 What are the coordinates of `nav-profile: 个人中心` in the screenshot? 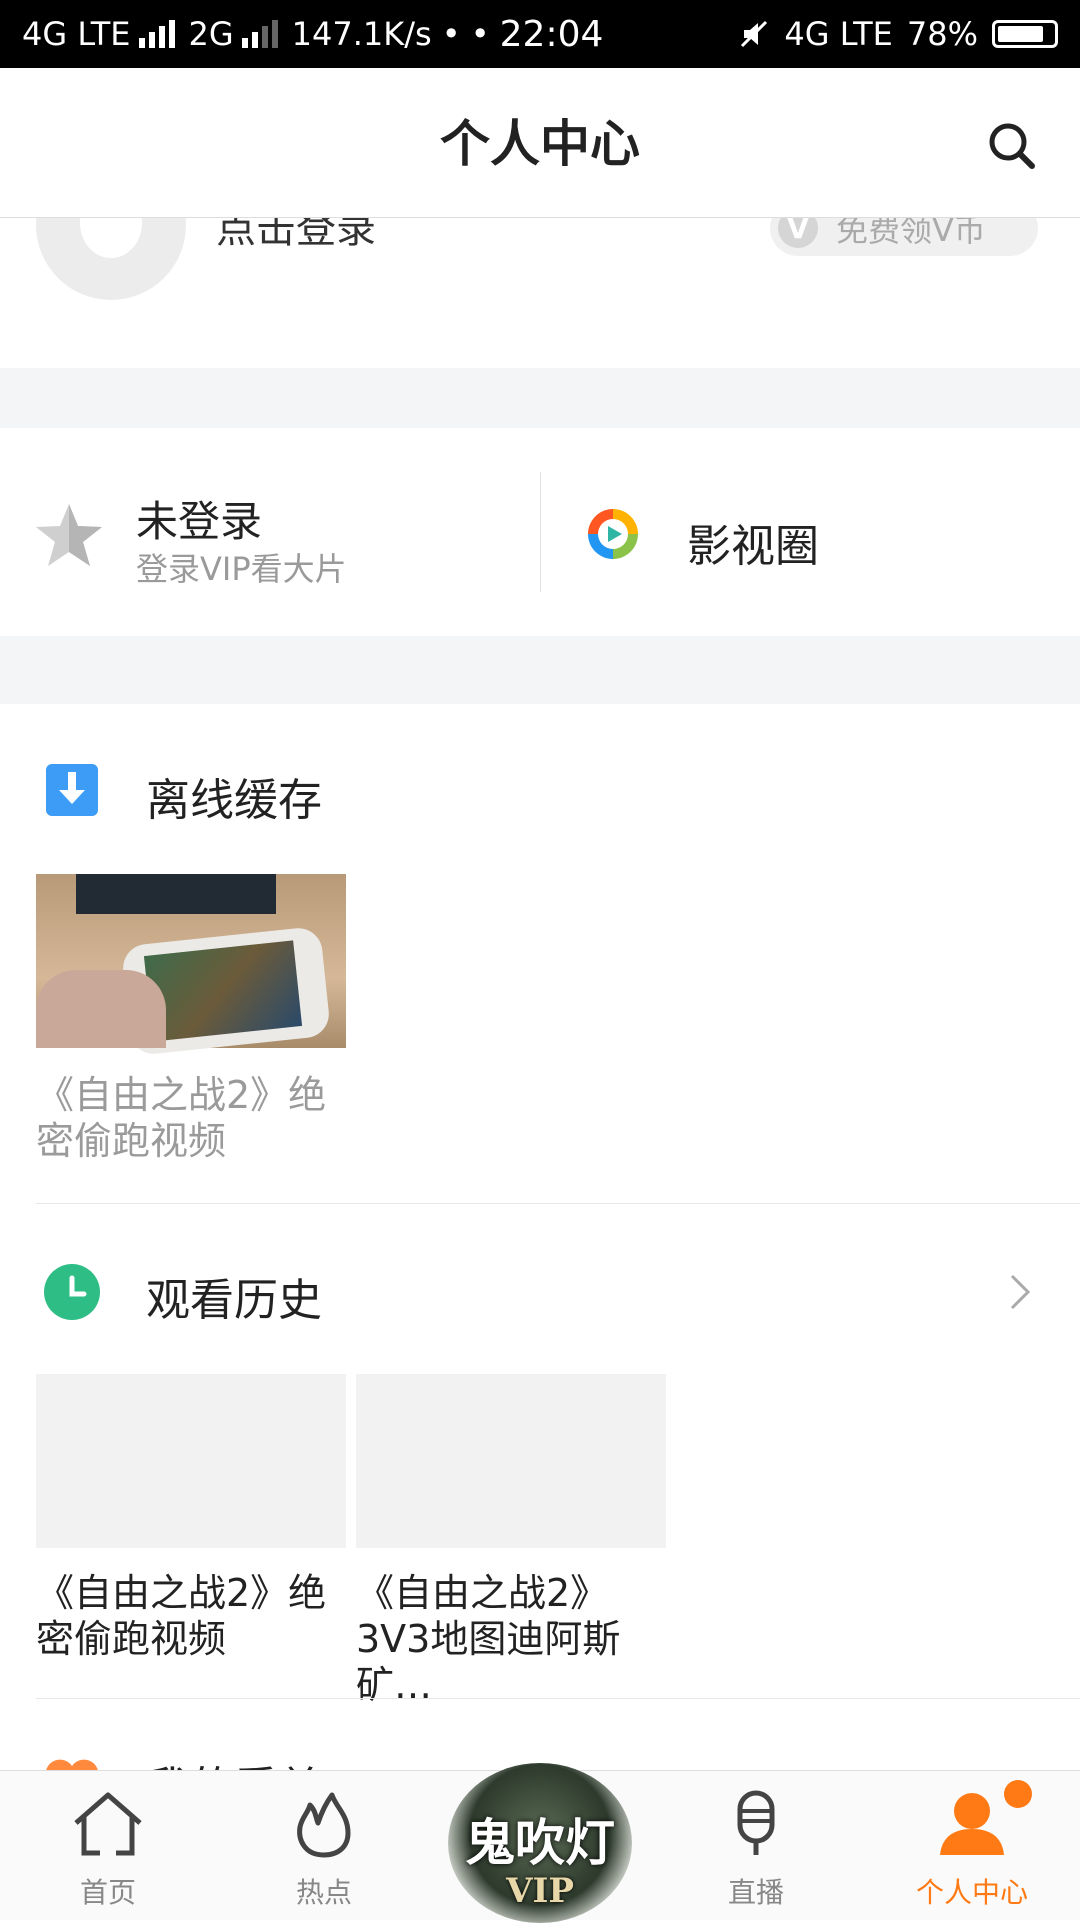 It's located at (972, 1846).